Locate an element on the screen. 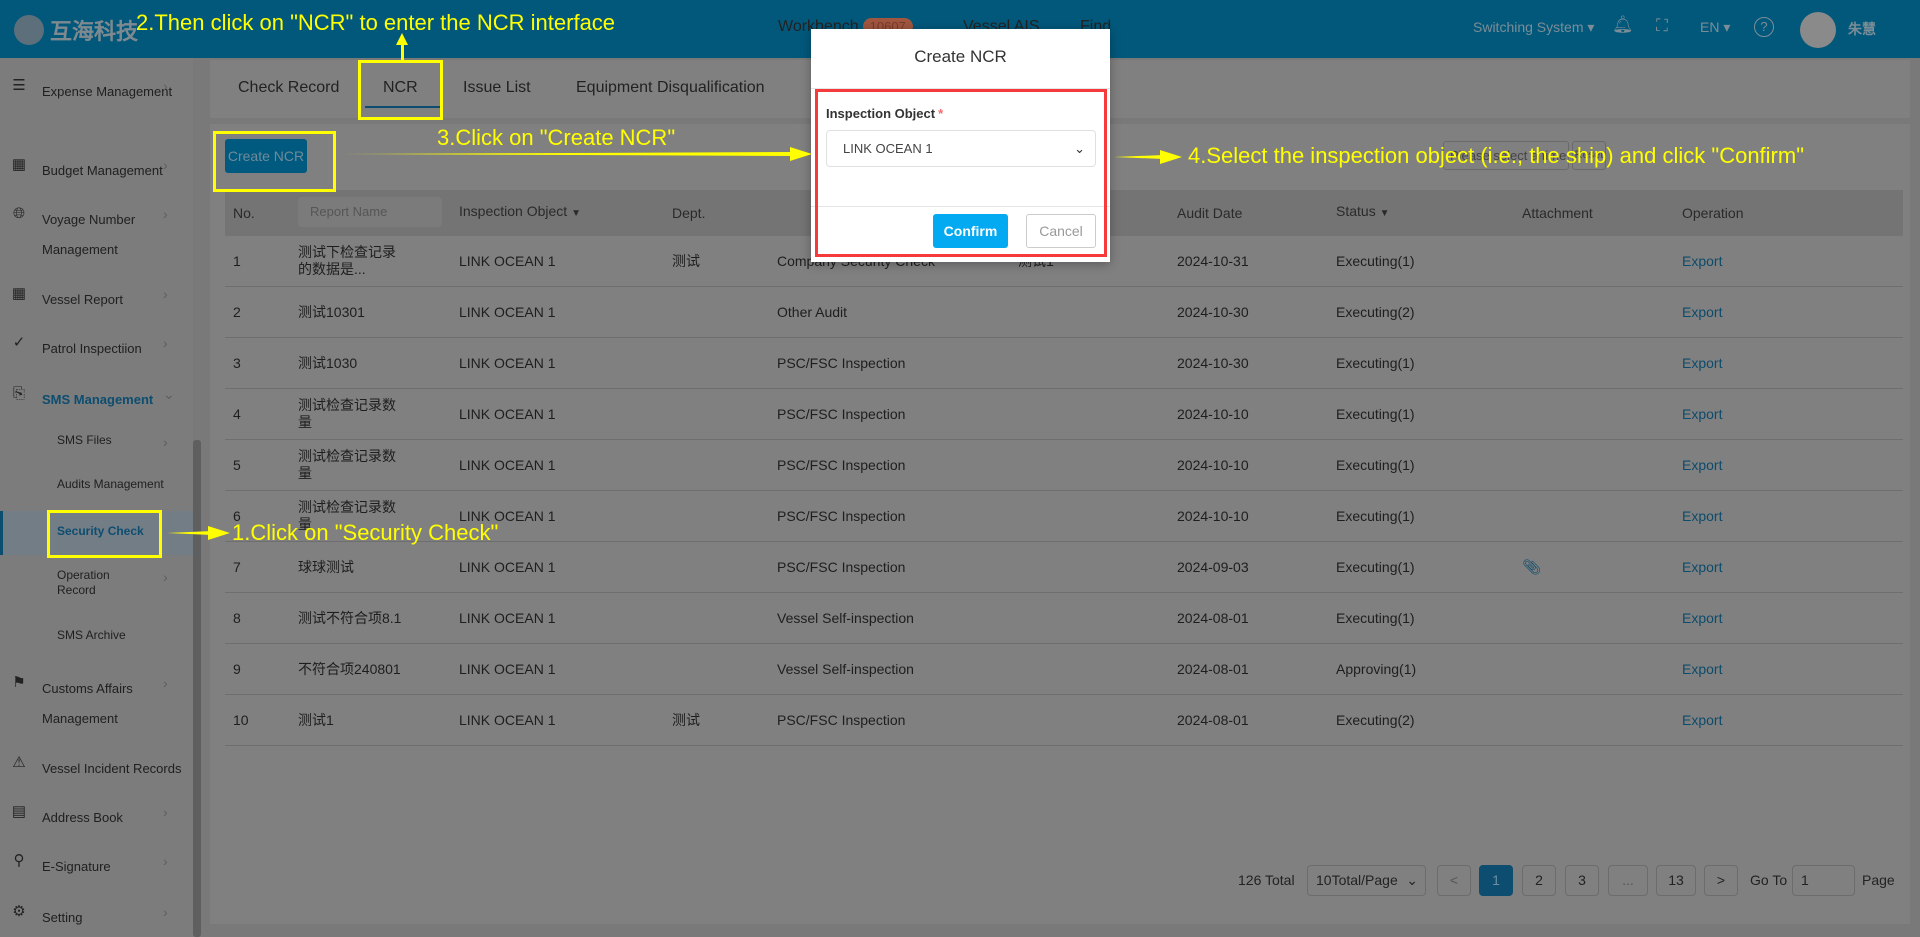  cell-status: Approving(1) is located at coordinates (1376, 668).